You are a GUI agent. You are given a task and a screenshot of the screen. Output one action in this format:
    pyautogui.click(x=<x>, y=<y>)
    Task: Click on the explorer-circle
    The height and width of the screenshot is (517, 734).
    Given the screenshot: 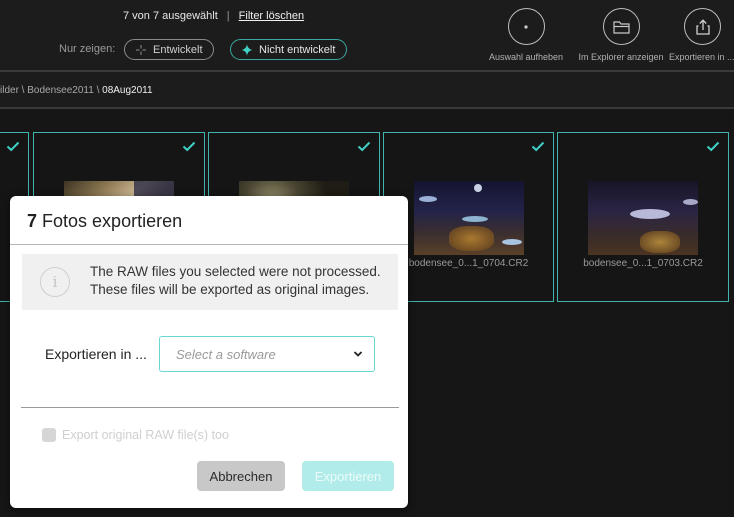 What is the action you would take?
    pyautogui.click(x=621, y=26)
    